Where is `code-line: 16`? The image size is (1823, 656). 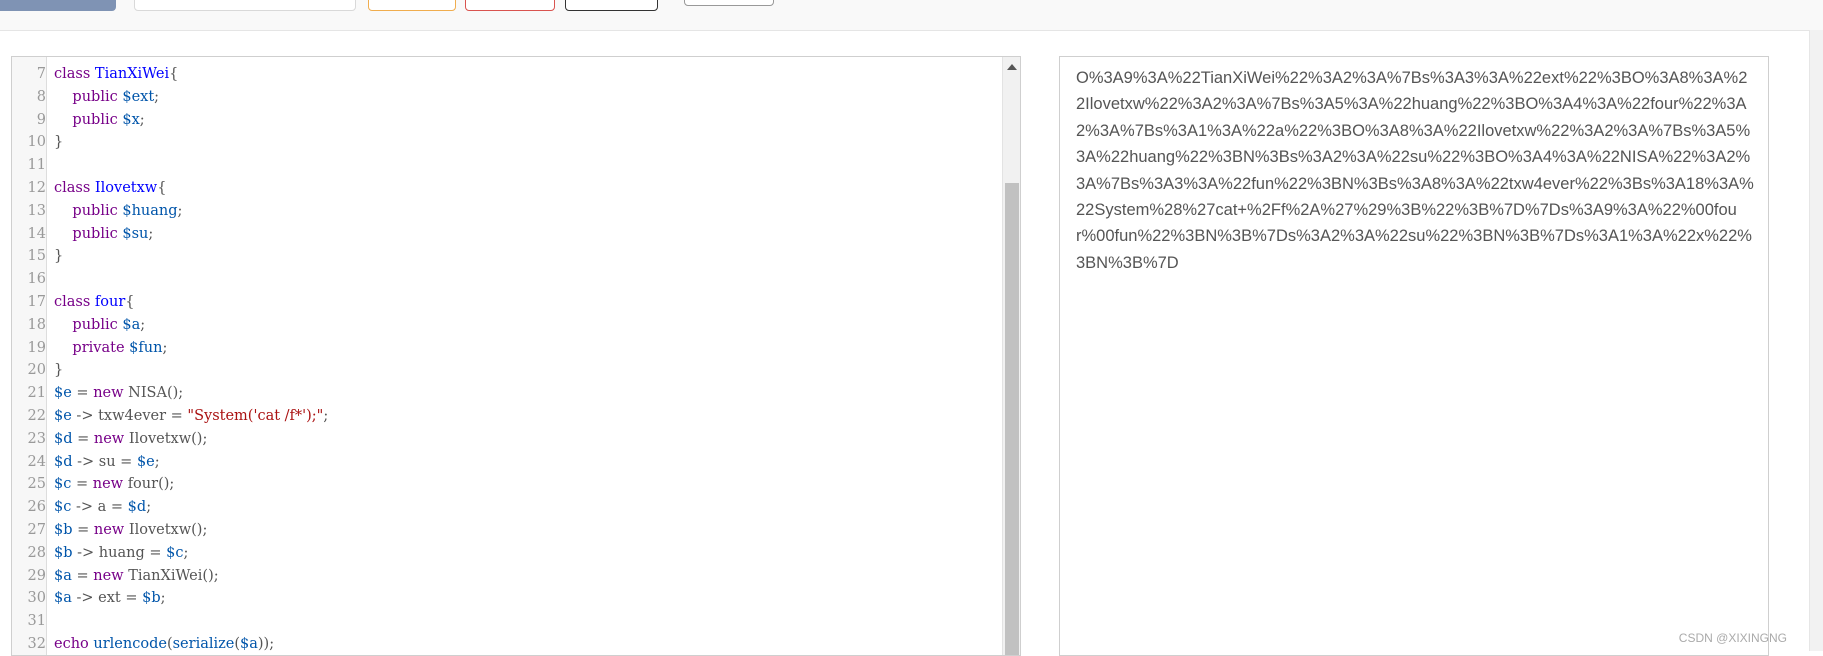
code-line: 16 is located at coordinates (170, 279).